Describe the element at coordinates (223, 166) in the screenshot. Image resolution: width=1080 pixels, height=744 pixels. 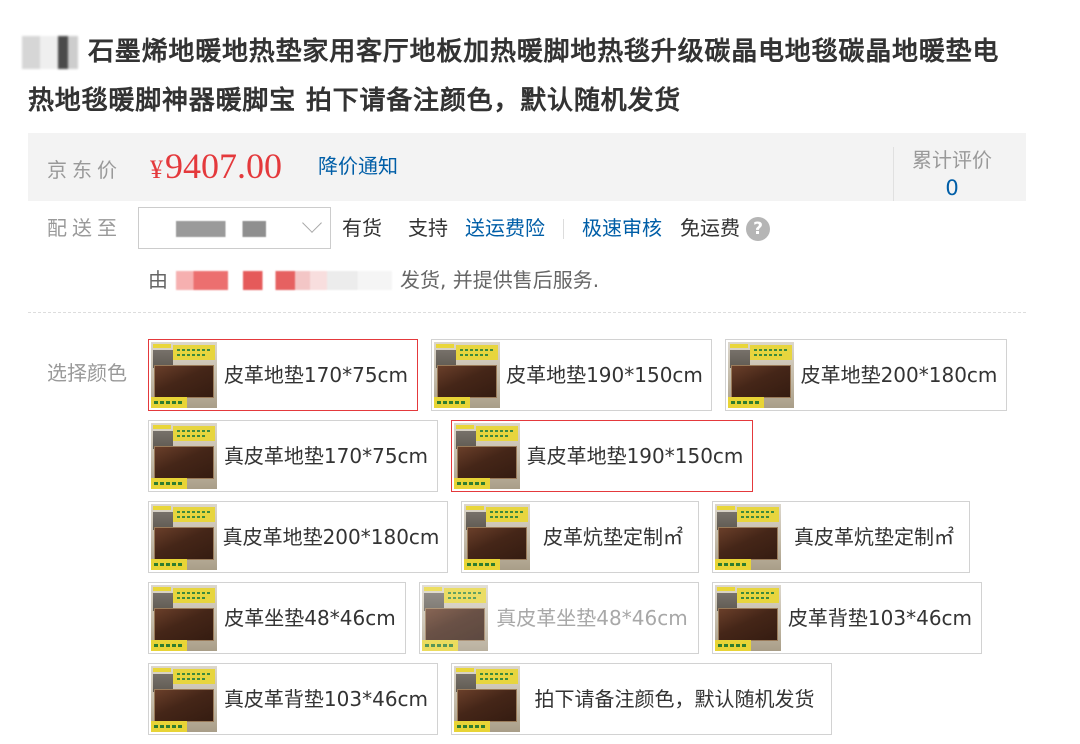
I see `price-amount: 9407.00` at that location.